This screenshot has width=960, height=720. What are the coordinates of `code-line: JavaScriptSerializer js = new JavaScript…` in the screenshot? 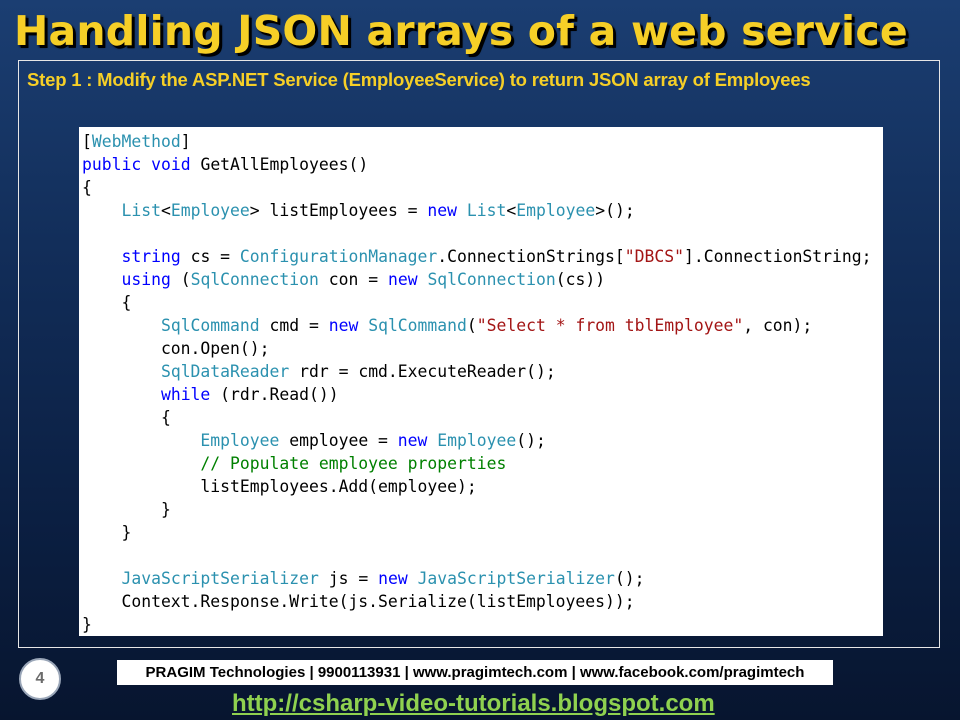 It's located at (482, 578).